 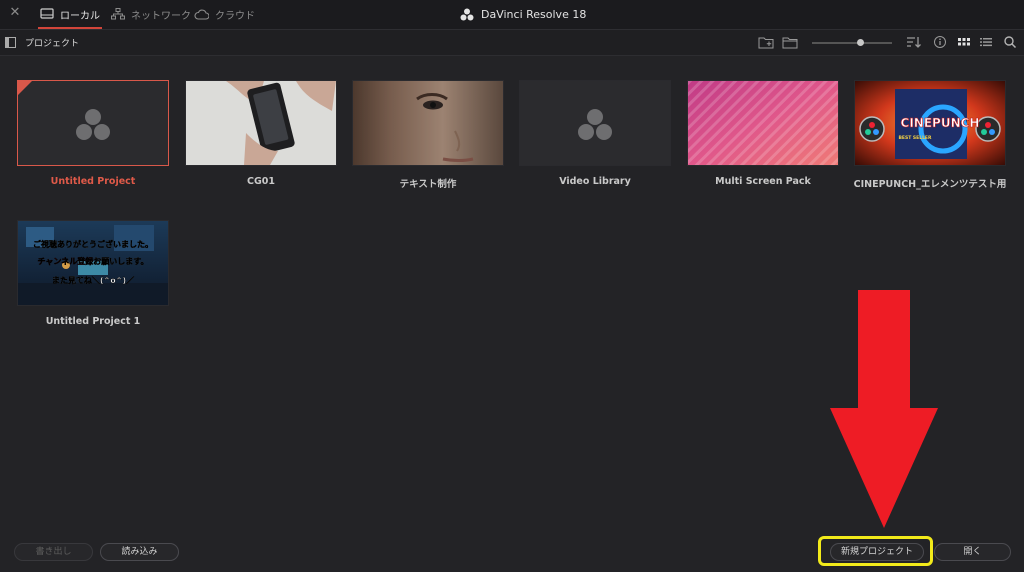 I want to click on project-name: Multi Screen Pack, so click(x=763, y=181).